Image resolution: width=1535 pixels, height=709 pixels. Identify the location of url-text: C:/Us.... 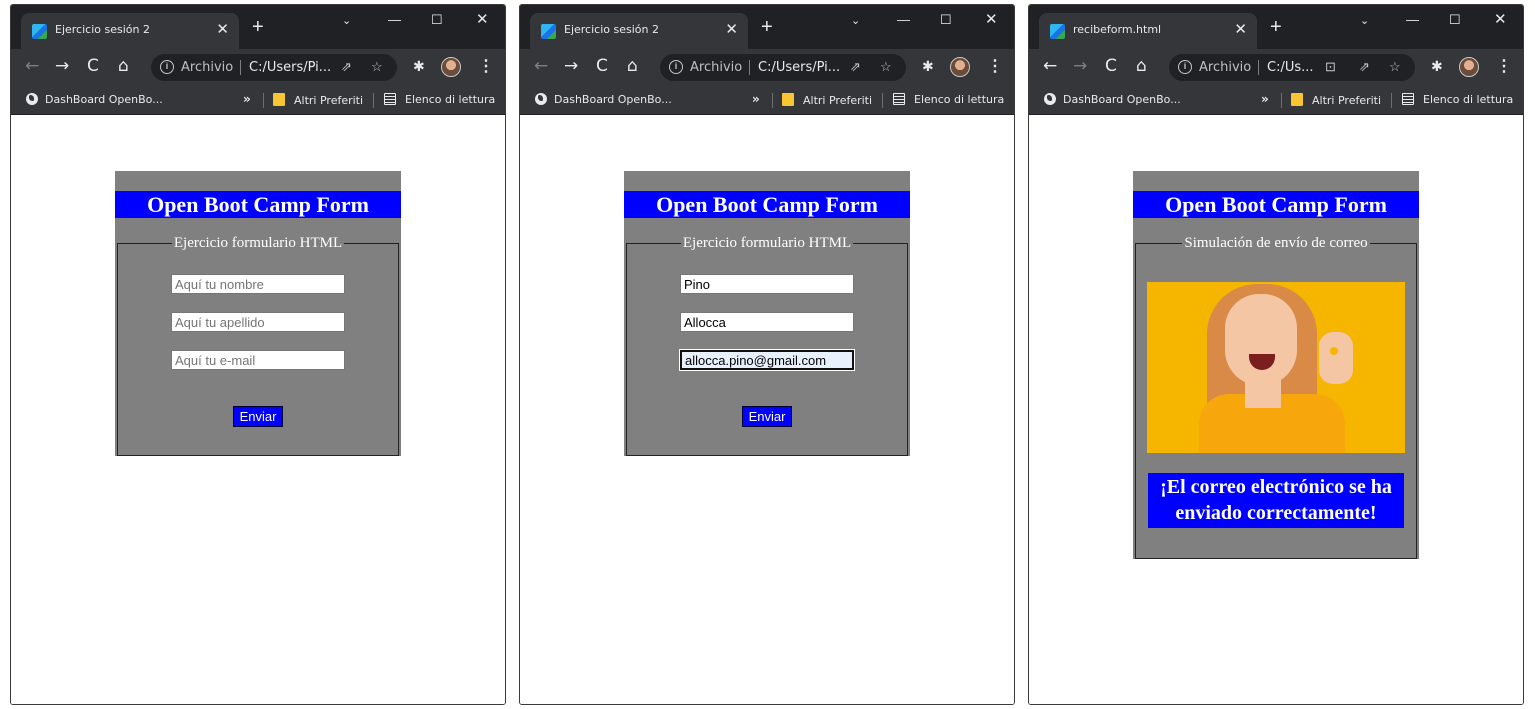
(1290, 67).